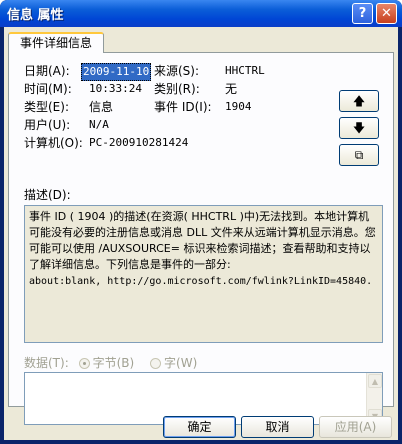 The height and width of the screenshot is (444, 402). I want to click on title-bar: 信息 属性 ? ✕, so click(201, 13).